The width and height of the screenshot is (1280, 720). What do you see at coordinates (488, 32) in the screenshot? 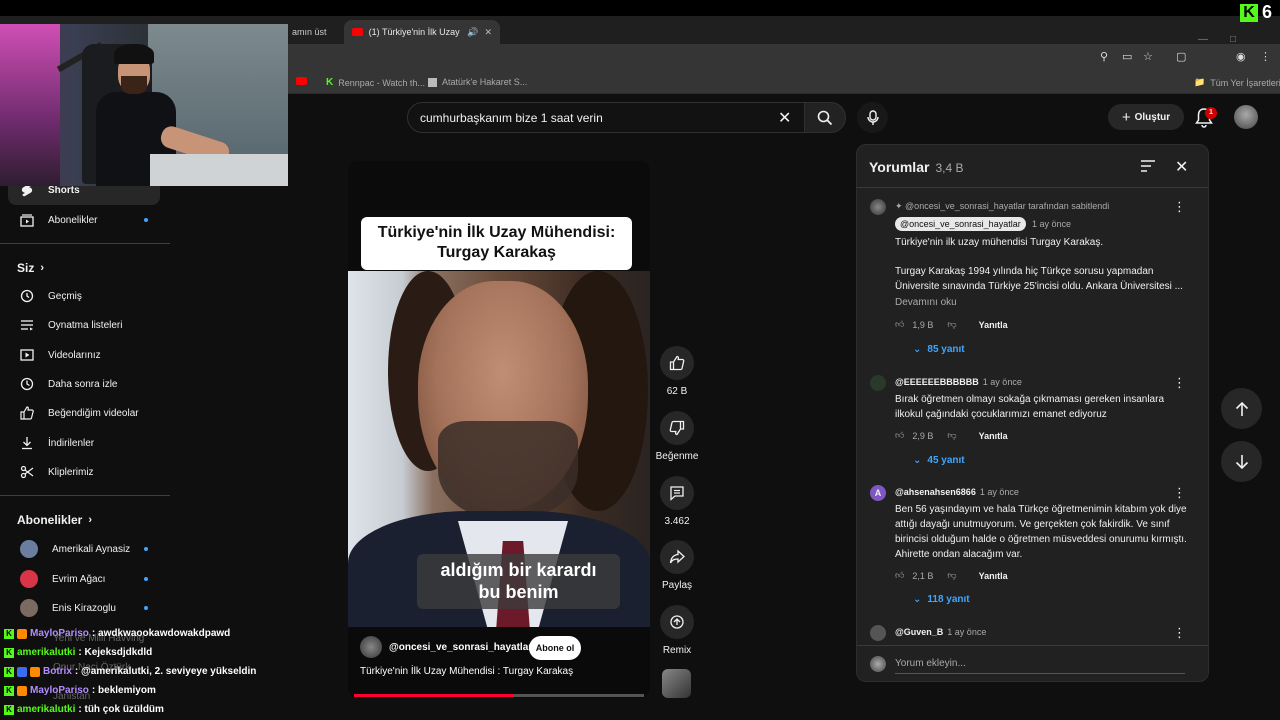
I see `tab-close-icon: ✕` at bounding box center [488, 32].